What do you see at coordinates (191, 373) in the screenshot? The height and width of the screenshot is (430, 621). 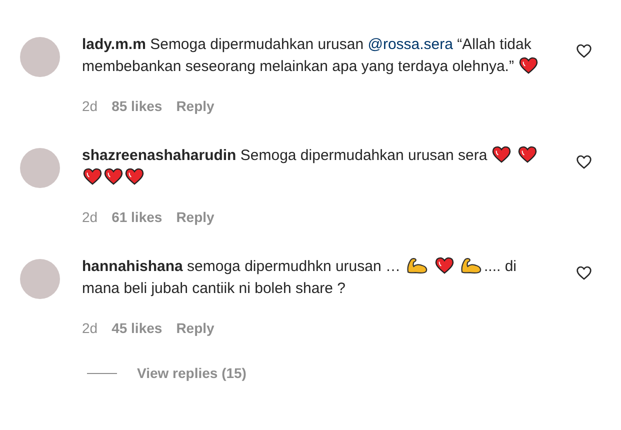 I see `view-replies-button: View replies (15)` at bounding box center [191, 373].